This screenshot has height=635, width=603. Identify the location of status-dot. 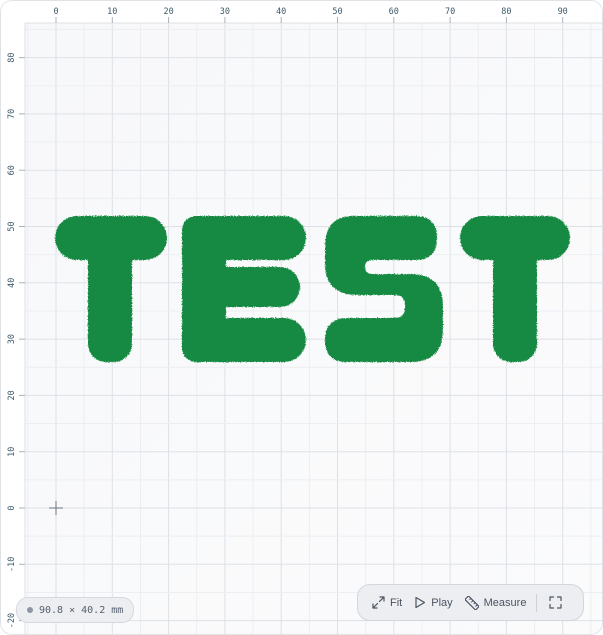
(30, 610).